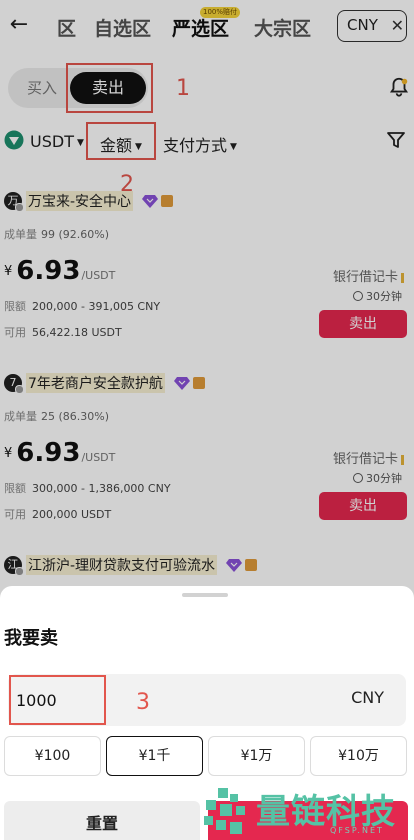 This screenshot has height=840, width=414. I want to click on watermark: 量链科技 QFSP.NET, so click(307, 811).